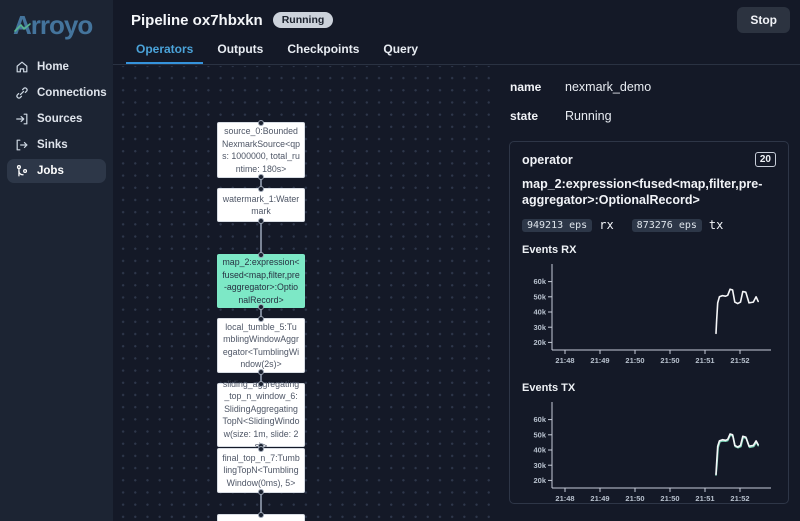 The height and width of the screenshot is (521, 800). What do you see at coordinates (763, 20) in the screenshot?
I see `stop-button: Stop` at bounding box center [763, 20].